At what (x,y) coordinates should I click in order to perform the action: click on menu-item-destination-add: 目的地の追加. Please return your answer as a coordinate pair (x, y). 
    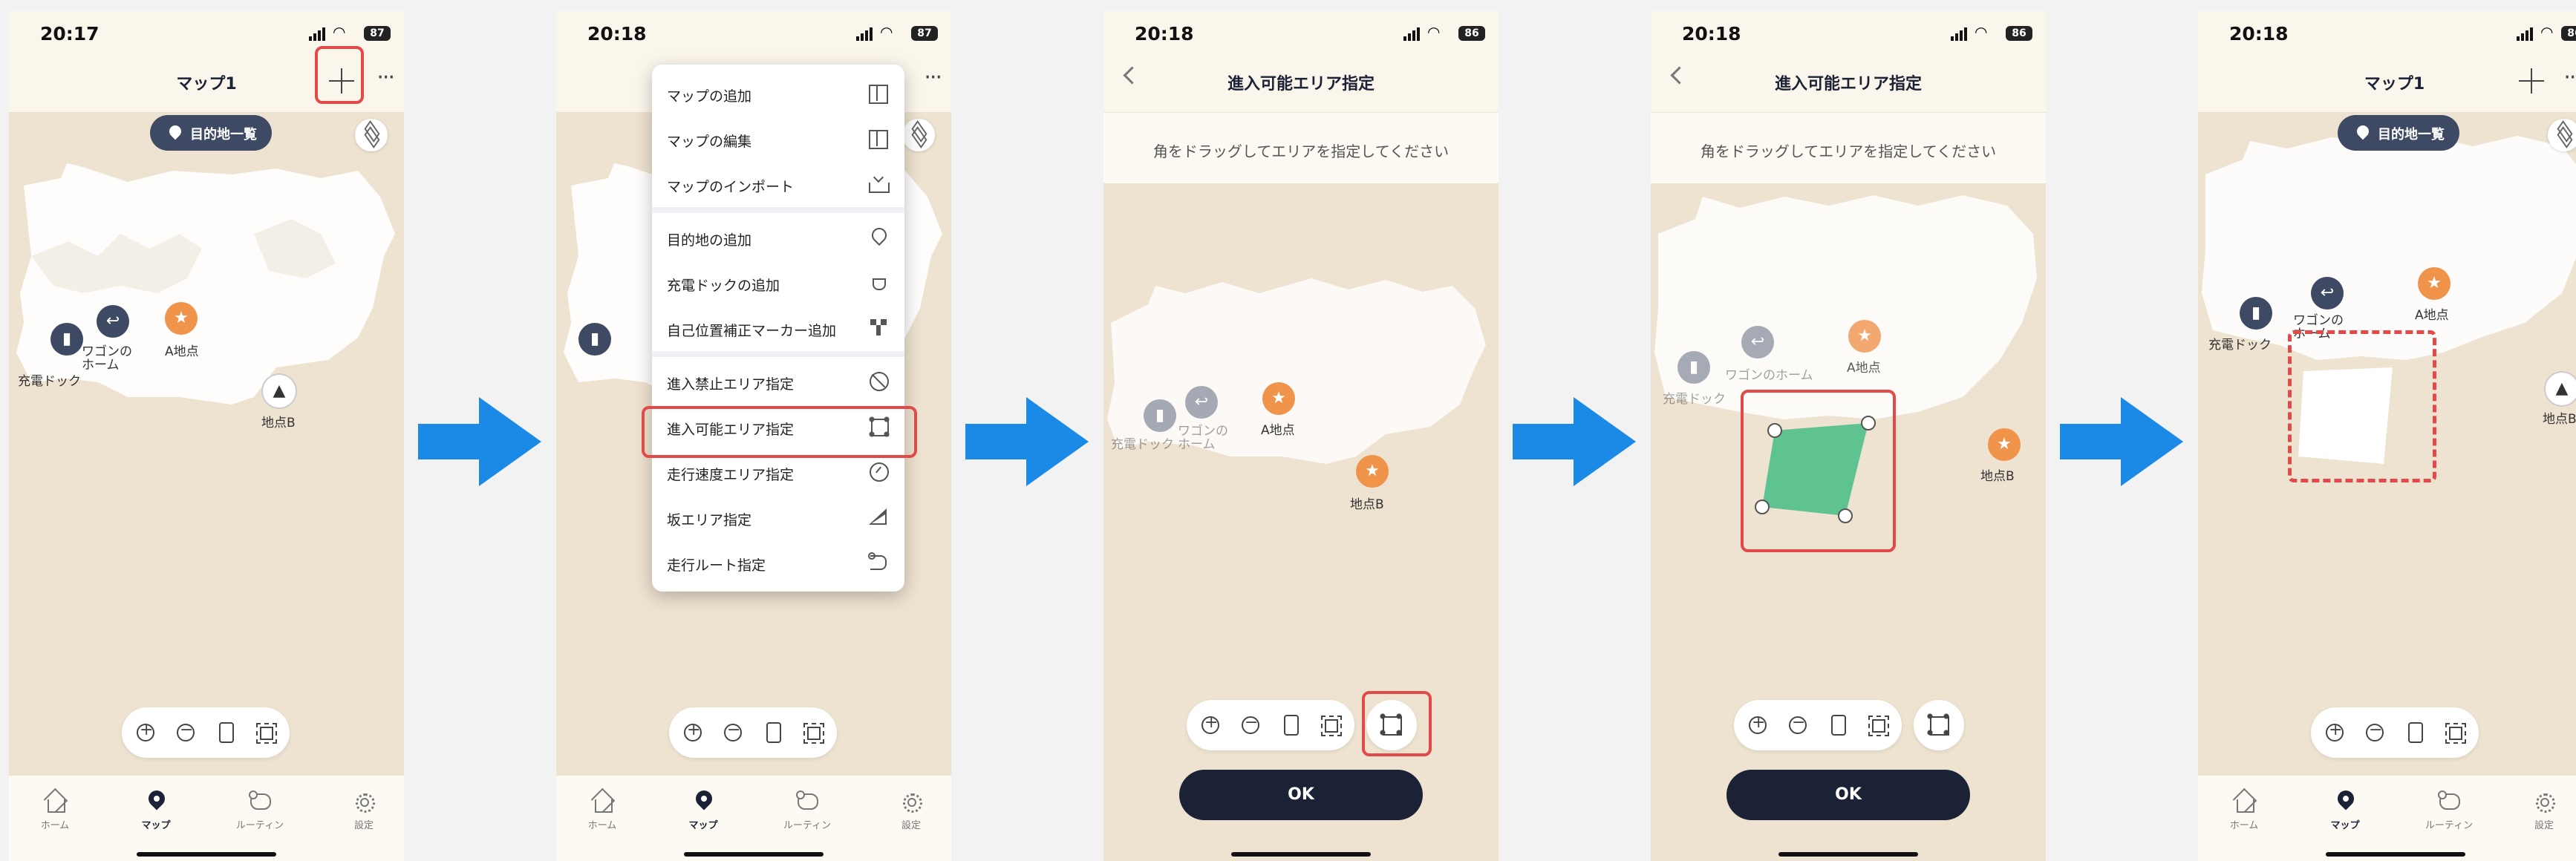
    Looking at the image, I should click on (778, 237).